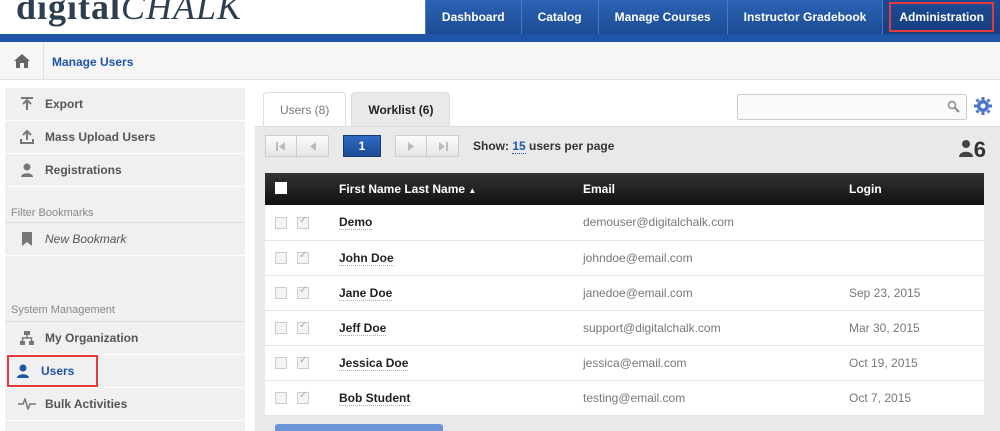 The width and height of the screenshot is (1000, 431). I want to click on user-email: johndoe@email.com, so click(638, 257).